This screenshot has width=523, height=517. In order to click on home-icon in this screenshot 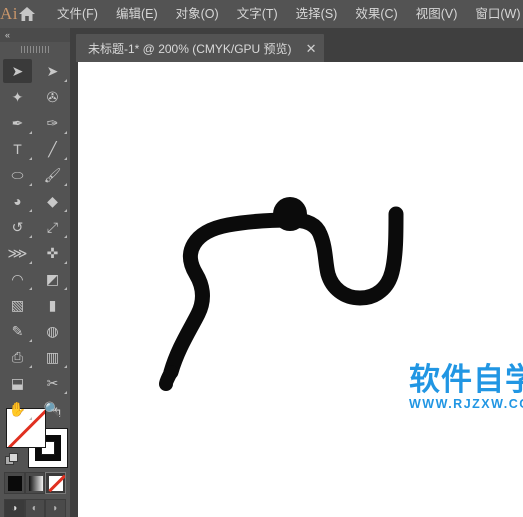, I will do `click(27, 14)`.